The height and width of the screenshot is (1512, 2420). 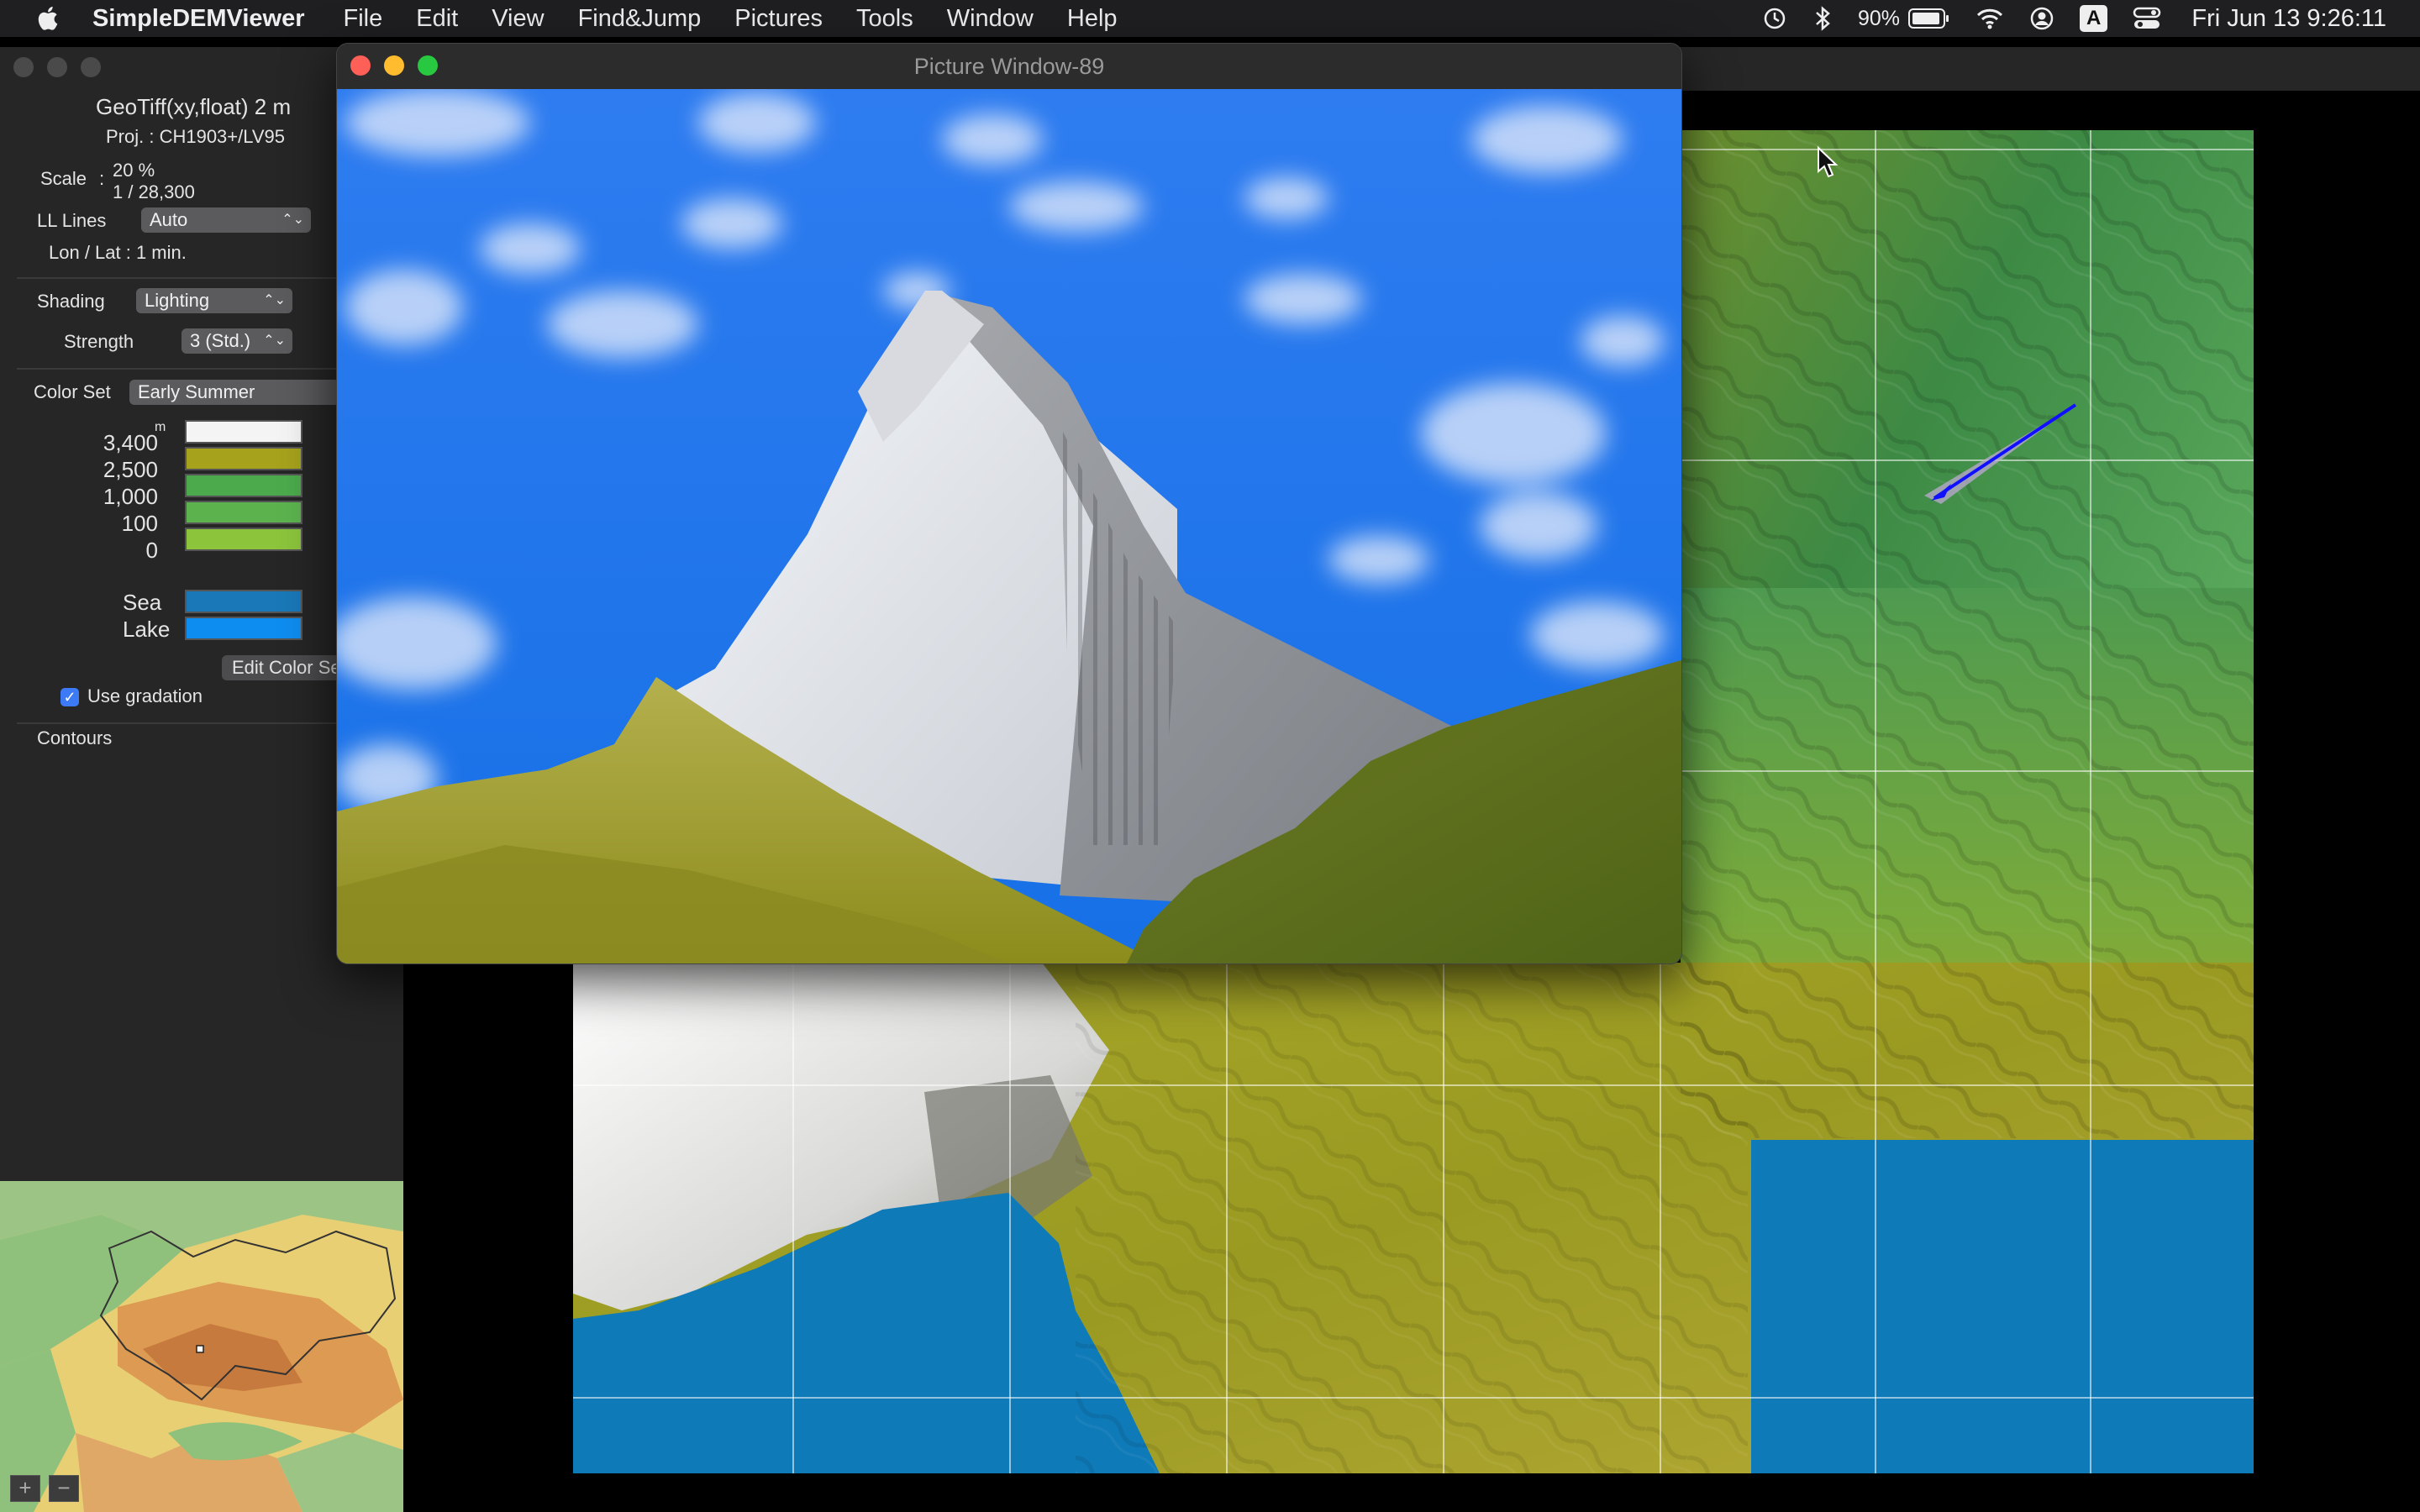 I want to click on file-type-label: GeoTiff(xy,float) 2 m, so click(x=194, y=106).